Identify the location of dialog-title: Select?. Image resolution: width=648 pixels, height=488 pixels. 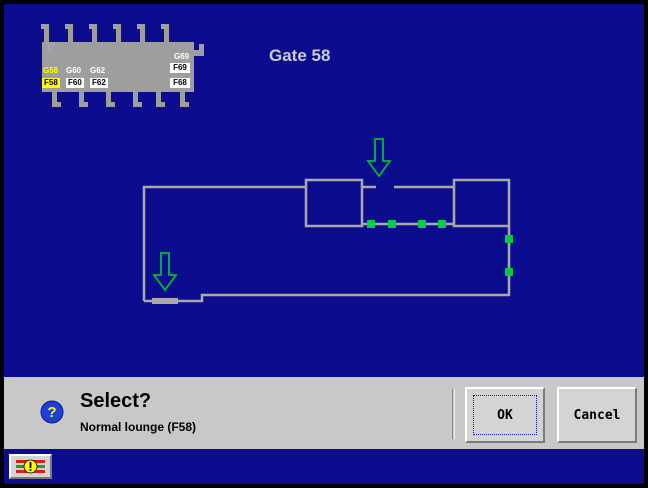
(116, 401).